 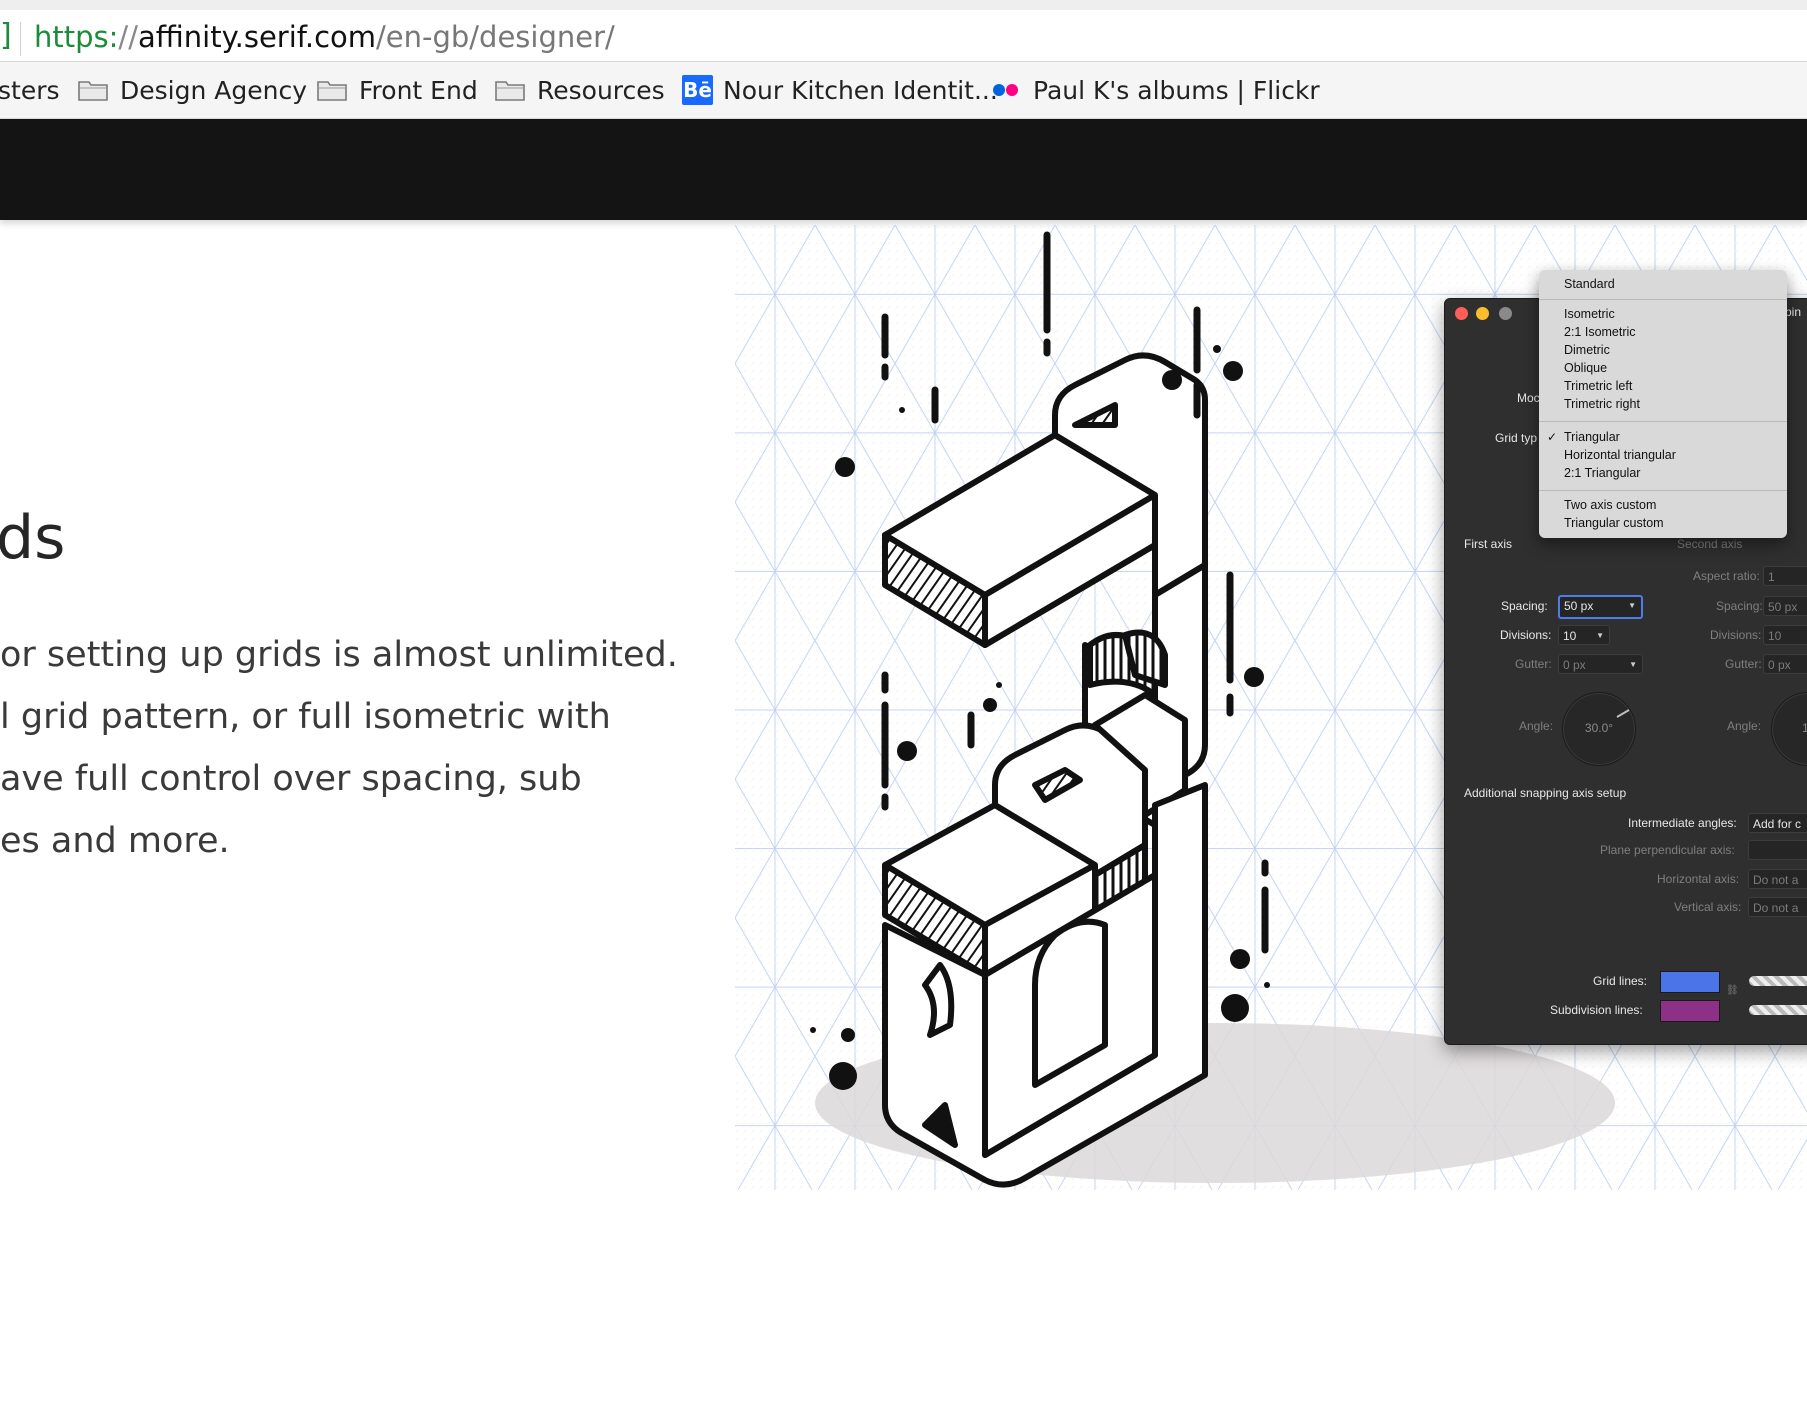 I want to click on menu-item-trimetric-left: Trimetric left, so click(x=1598, y=386).